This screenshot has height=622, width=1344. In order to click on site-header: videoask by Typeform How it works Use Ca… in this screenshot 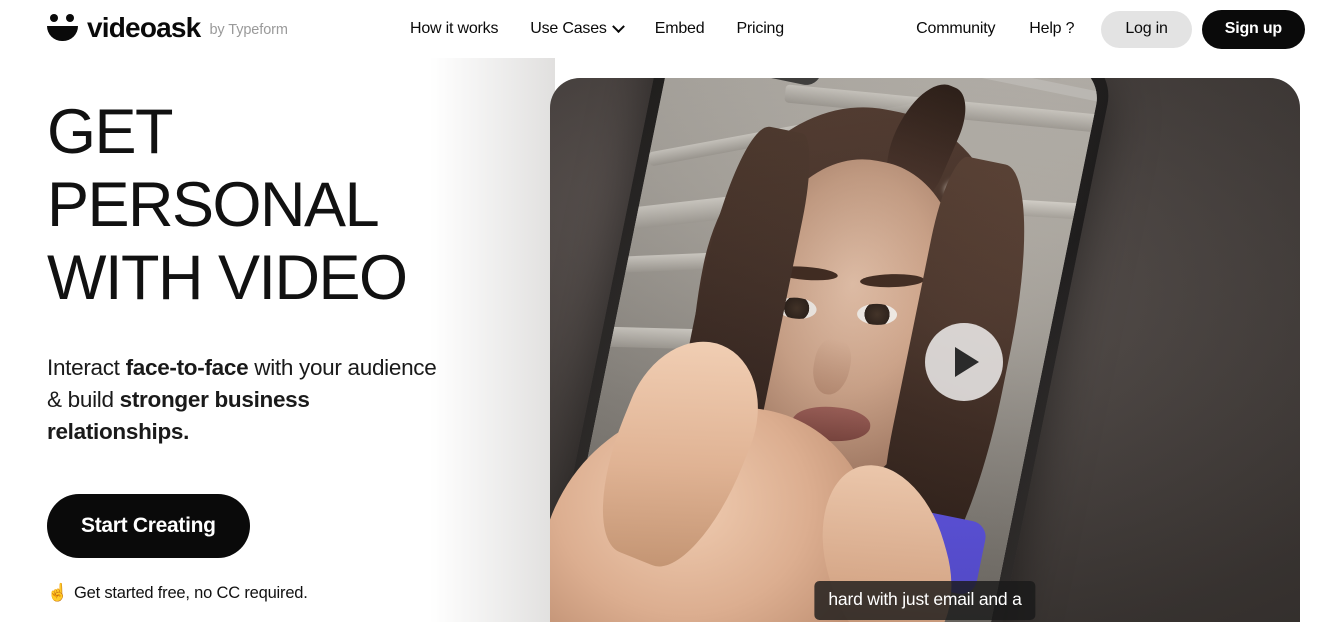, I will do `click(672, 29)`.